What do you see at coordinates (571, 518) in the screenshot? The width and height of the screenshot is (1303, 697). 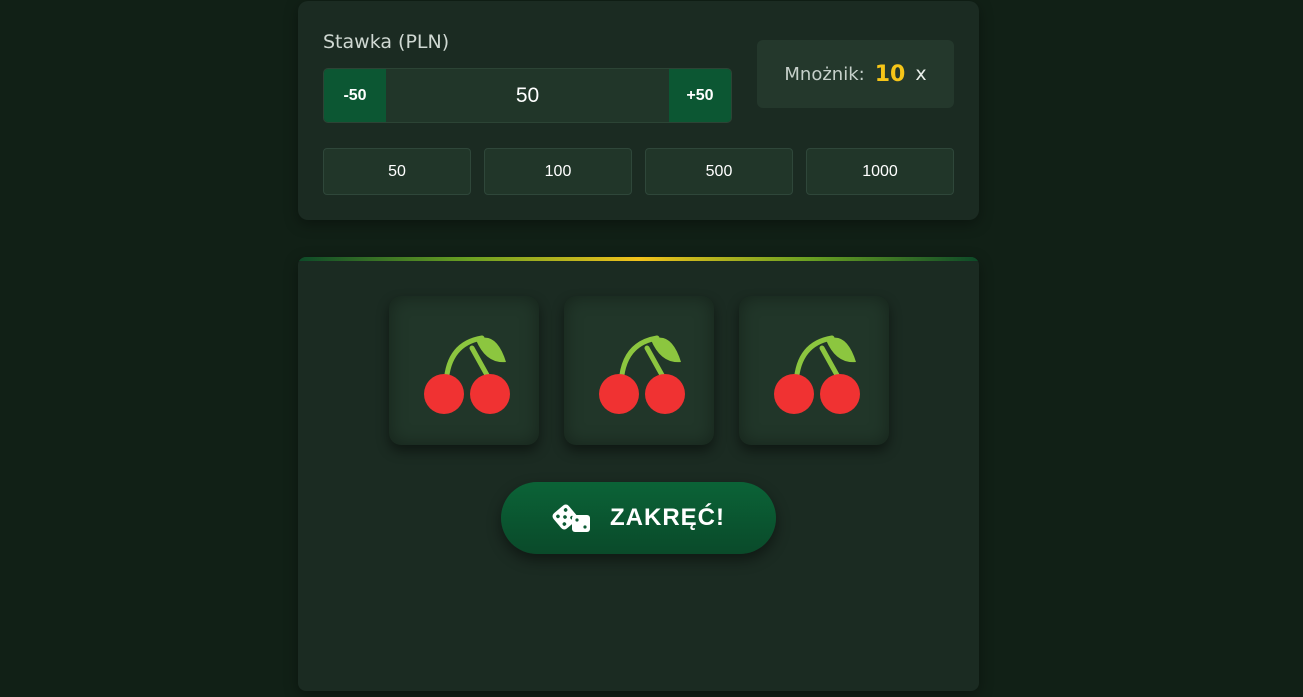 I see `dice-icon` at bounding box center [571, 518].